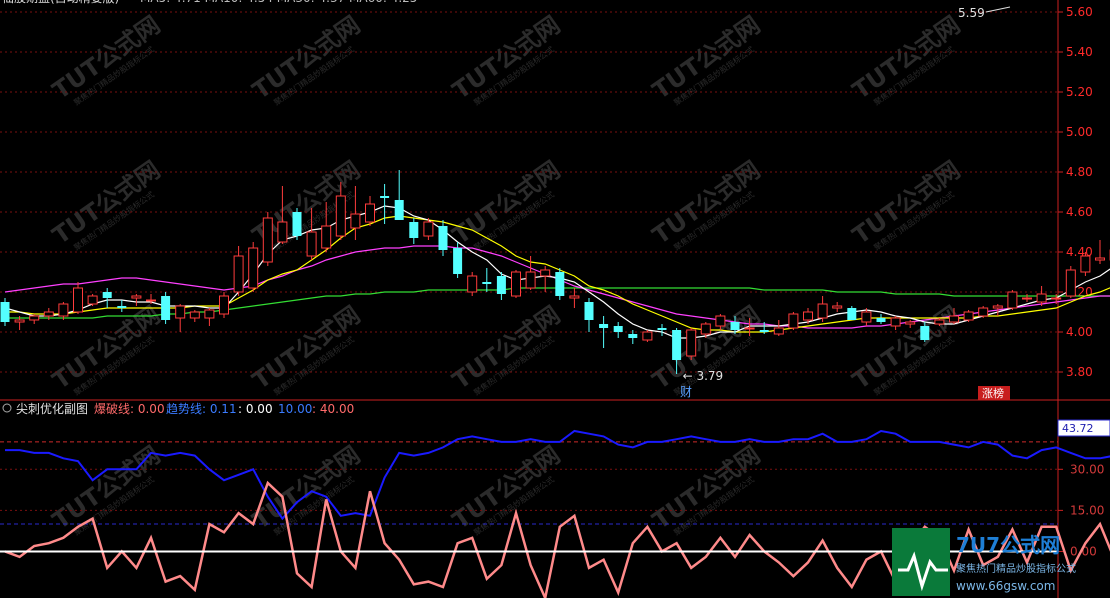  I want to click on indicator-trend-label: 趋势线: 0.11, so click(201, 409).